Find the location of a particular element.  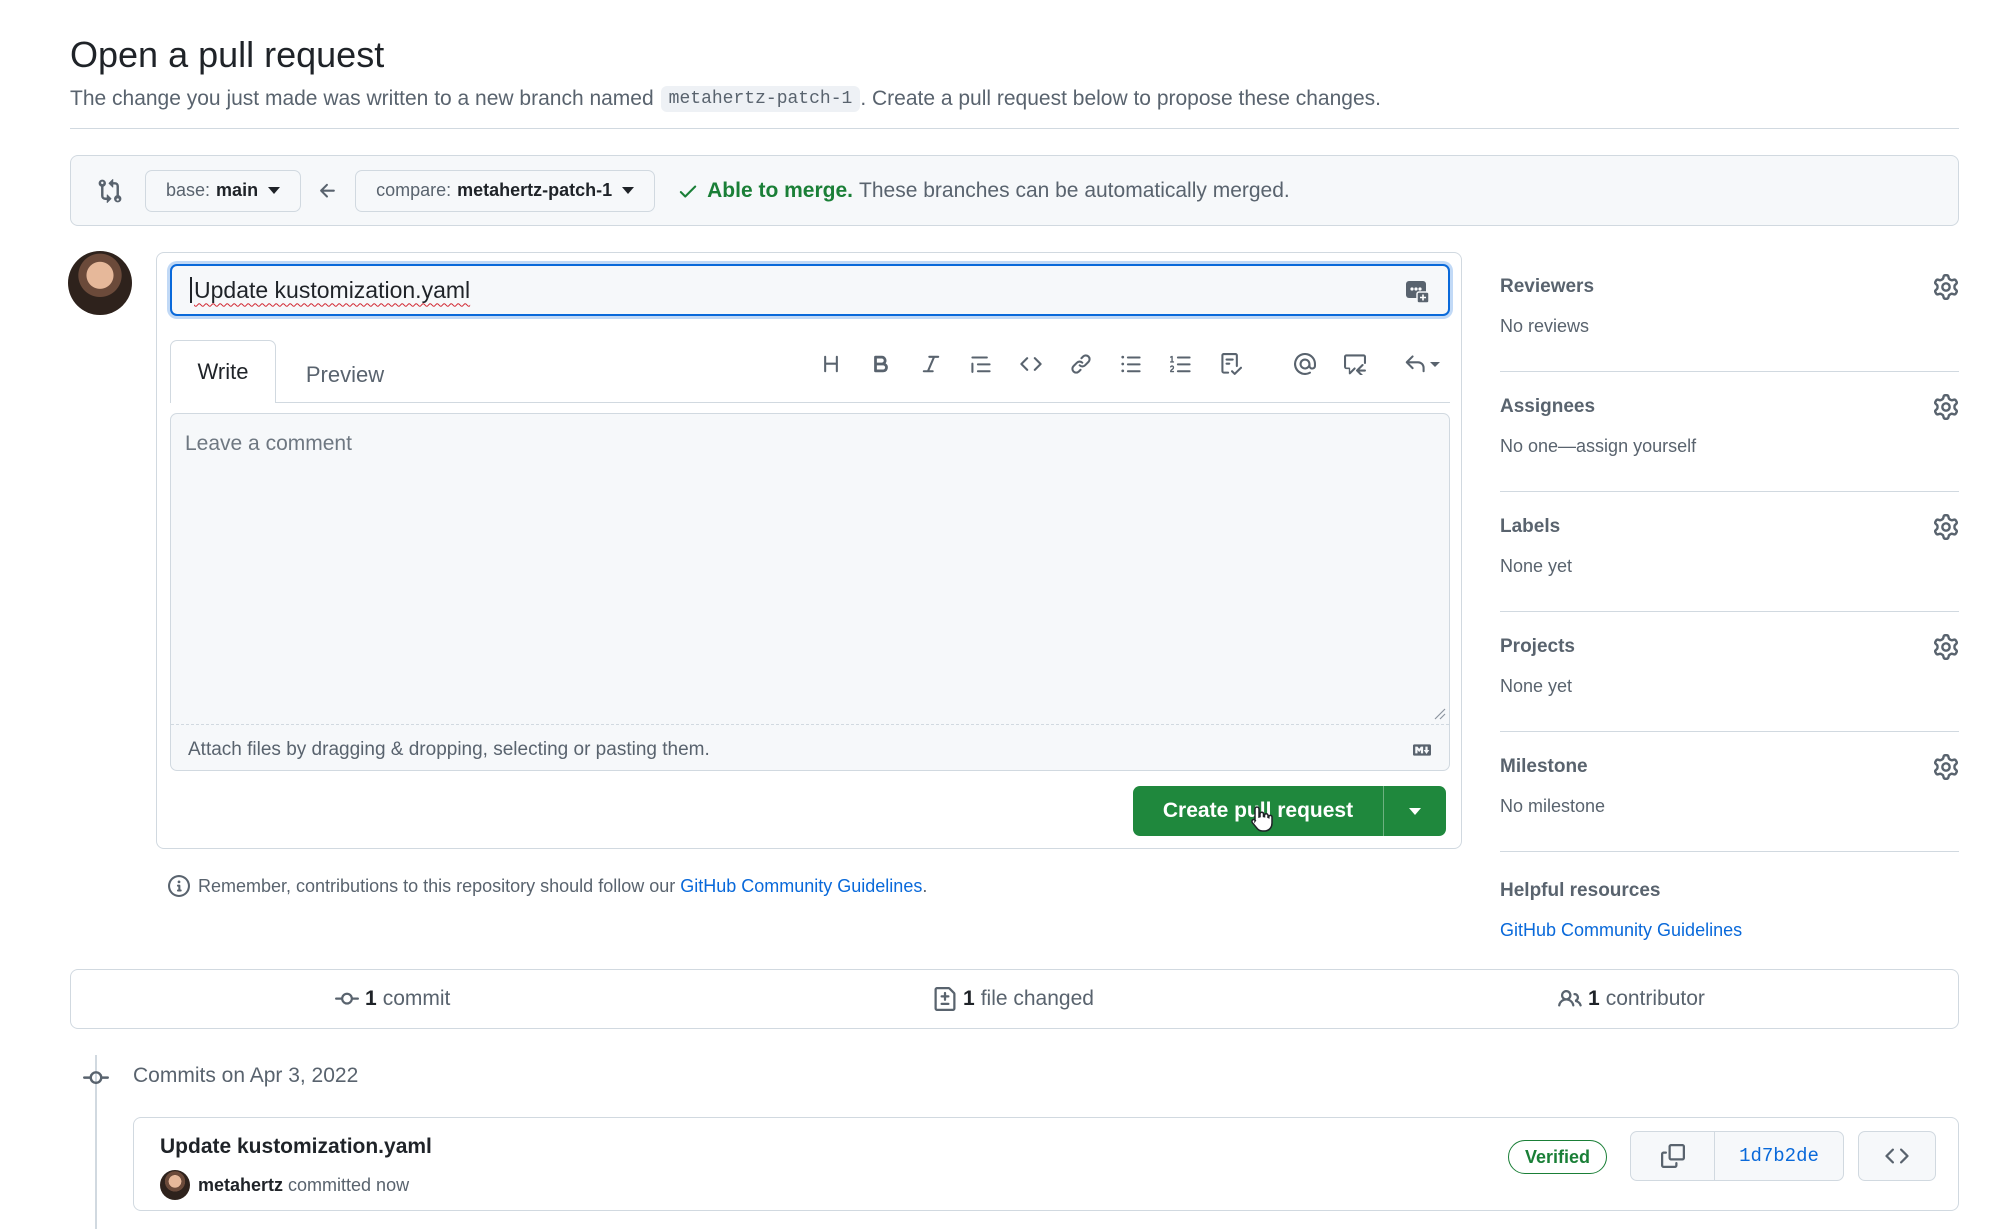

commits-date-heading: Commits on Apr 3, 2022 is located at coordinates (246, 1075).